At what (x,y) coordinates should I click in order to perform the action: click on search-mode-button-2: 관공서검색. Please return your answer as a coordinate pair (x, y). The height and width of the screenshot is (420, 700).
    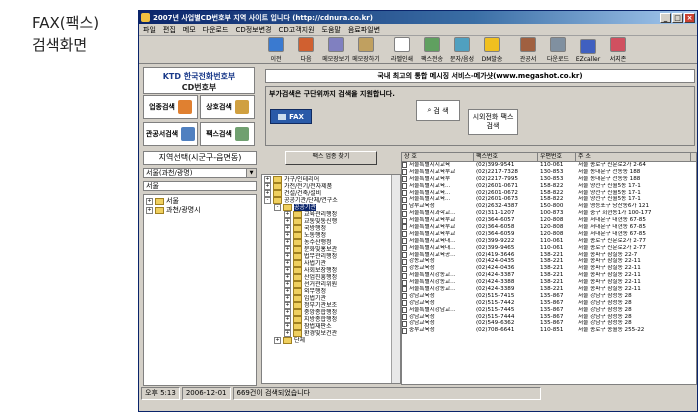
    Looking at the image, I should click on (170, 134).